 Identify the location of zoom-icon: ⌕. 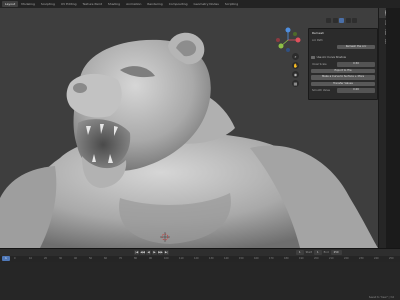
(295, 56).